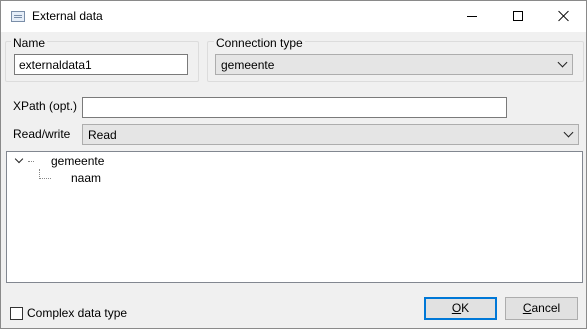 This screenshot has width=587, height=329. What do you see at coordinates (77, 313) in the screenshot?
I see `complex-data-type-label: Complex data type` at bounding box center [77, 313].